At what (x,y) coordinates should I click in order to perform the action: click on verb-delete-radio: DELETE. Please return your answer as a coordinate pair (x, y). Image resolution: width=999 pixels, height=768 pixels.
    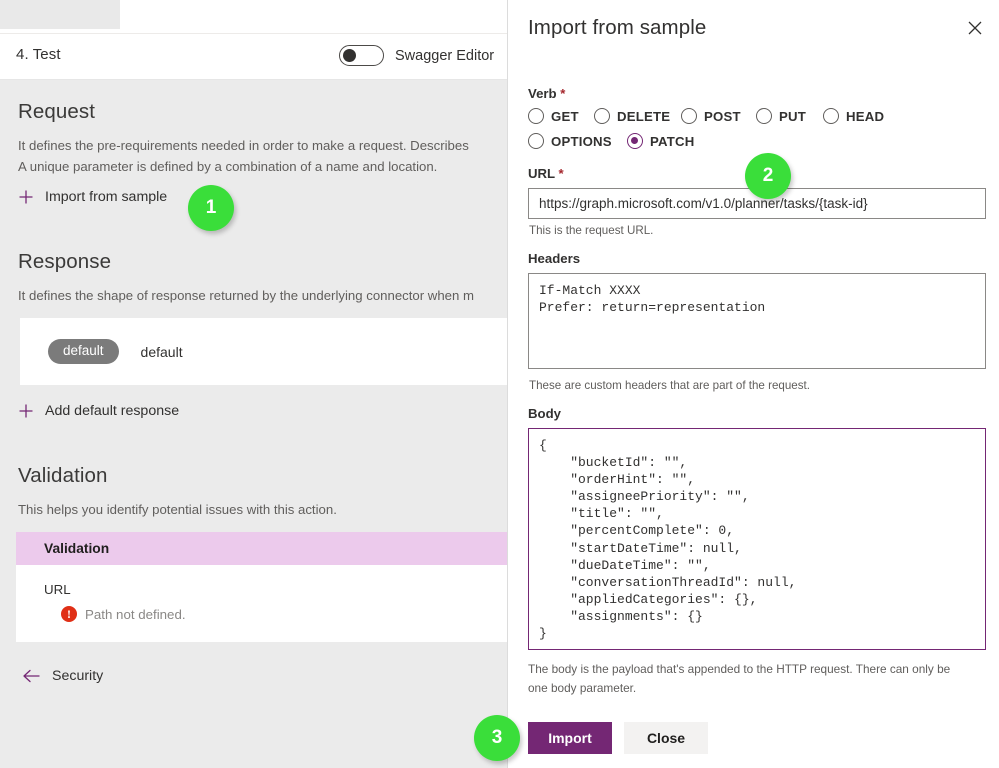
    Looking at the image, I should click on (637, 116).